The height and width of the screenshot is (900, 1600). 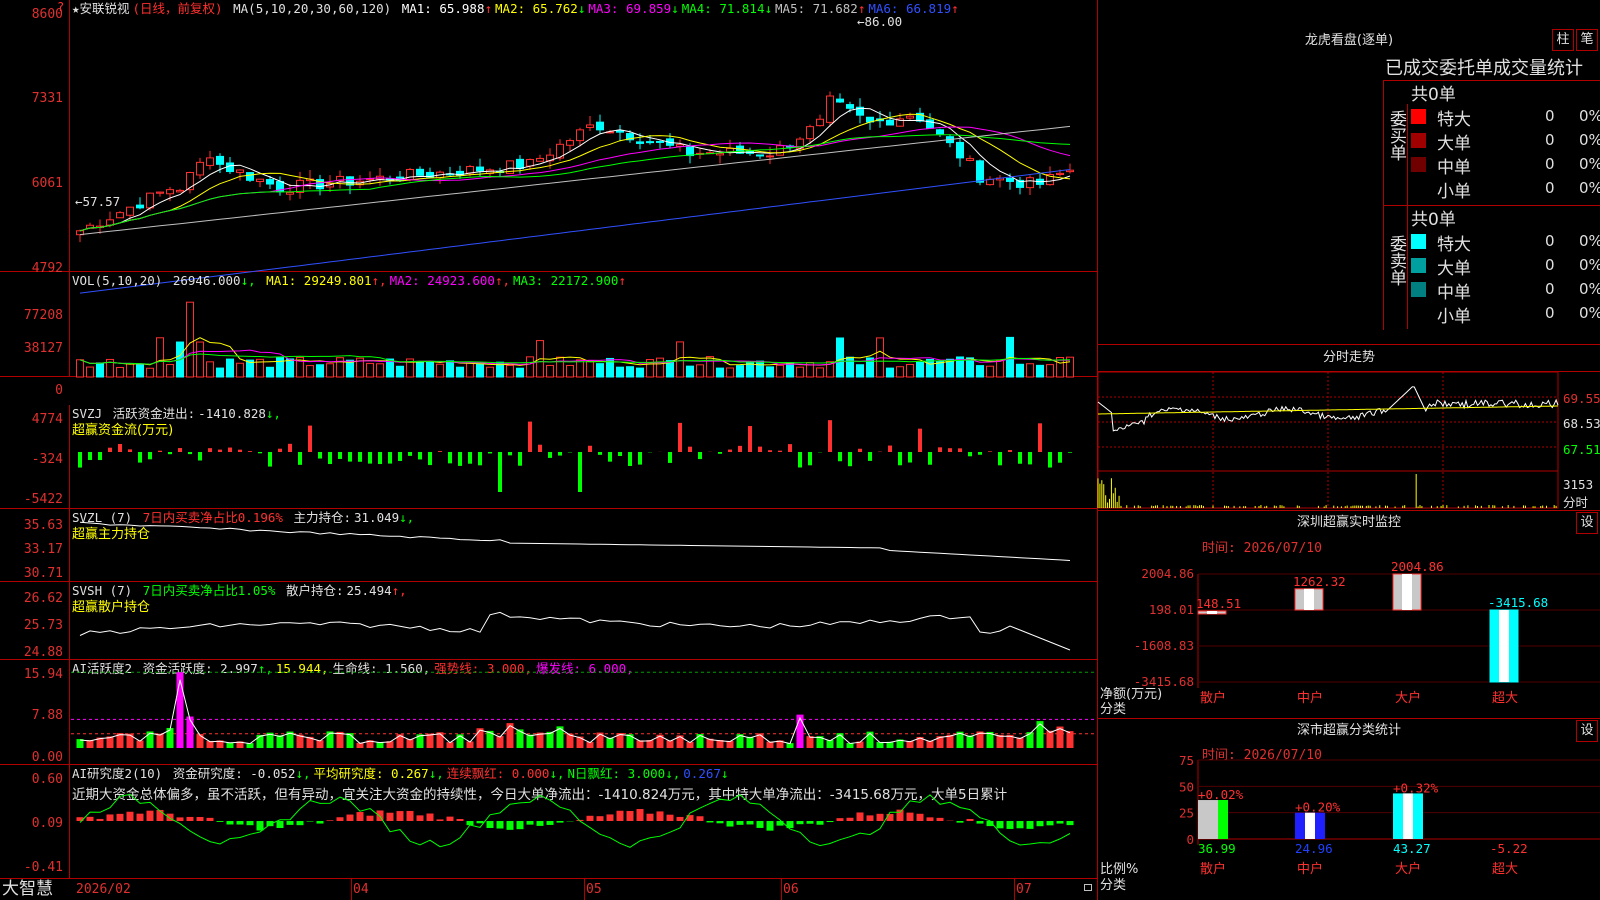 What do you see at coordinates (1505, 266) in the screenshot?
I see `sell-row-1: 大单 0 0%` at bounding box center [1505, 266].